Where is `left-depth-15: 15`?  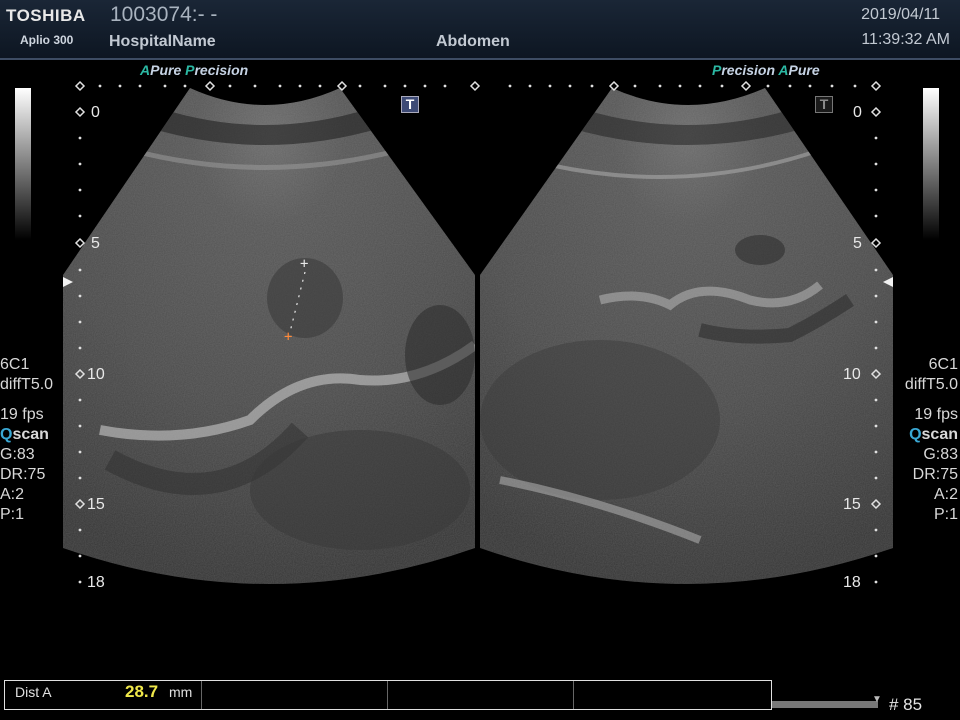
left-depth-15: 15 is located at coordinates (96, 504).